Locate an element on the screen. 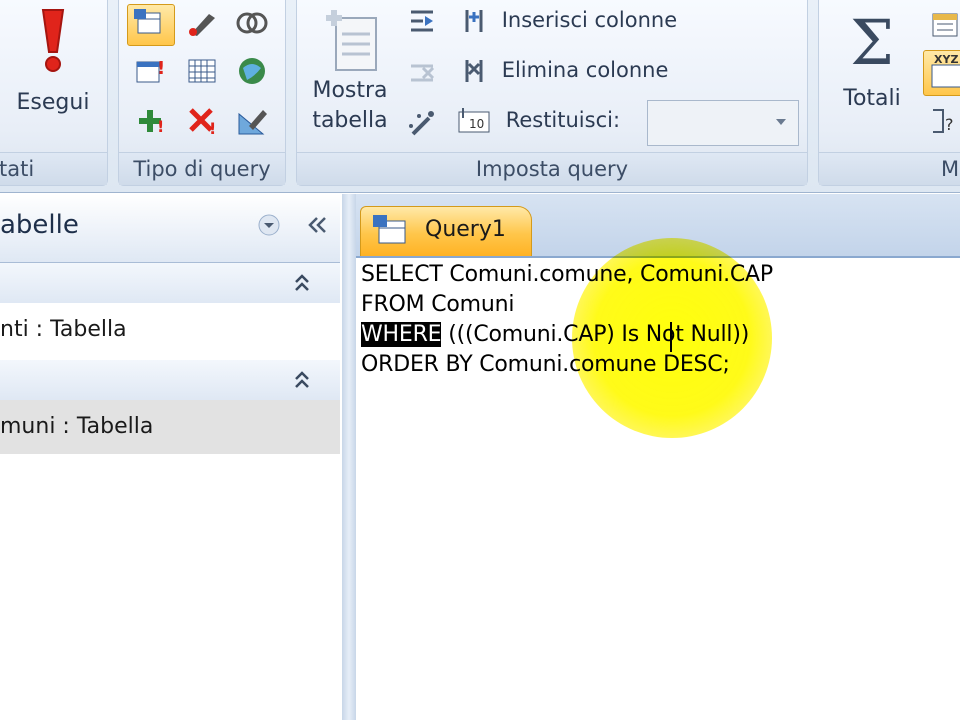 Image resolution: width=960 pixels, height=720 pixels. double-chevron-left-icon is located at coordinates (317, 225).